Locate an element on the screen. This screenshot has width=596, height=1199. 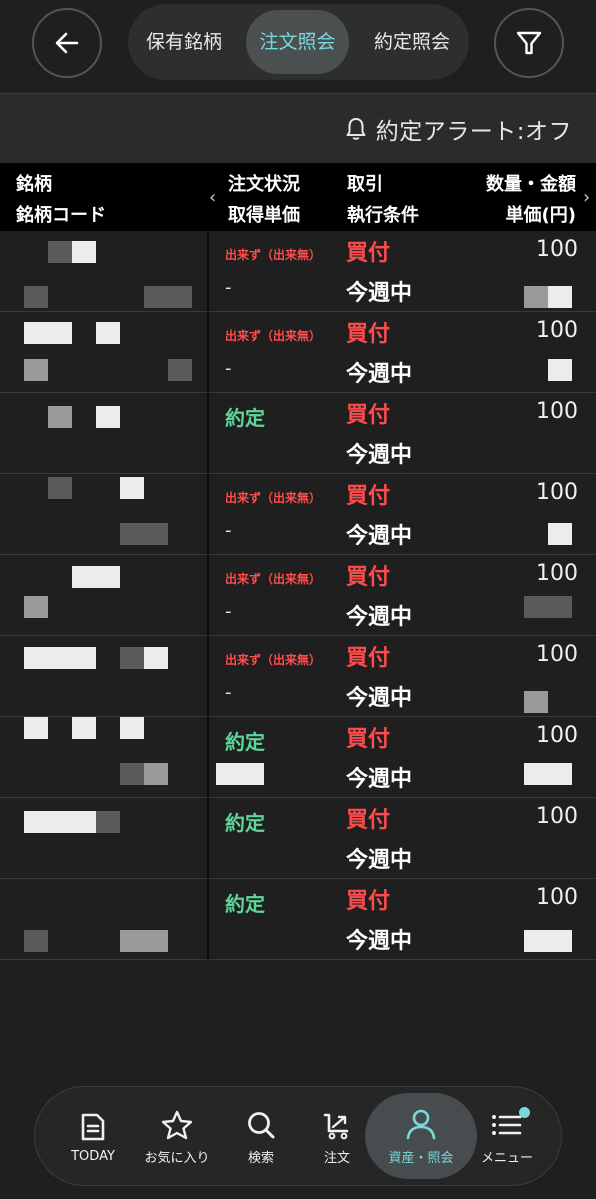
view-segmented-control: 保有銘柄 注文照会 約定照会 is located at coordinates (298, 42).